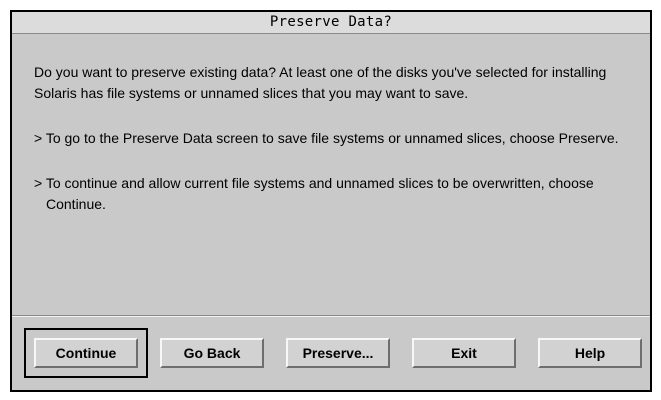 The height and width of the screenshot is (400, 661). I want to click on button-separator, so click(331, 316).